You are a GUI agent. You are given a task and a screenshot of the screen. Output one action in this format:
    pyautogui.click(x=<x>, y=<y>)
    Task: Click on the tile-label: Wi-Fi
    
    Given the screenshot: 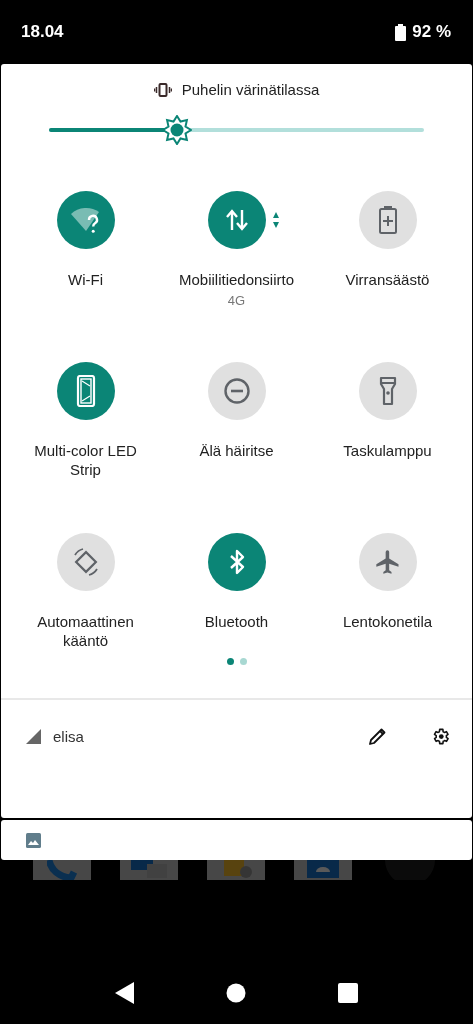 What is the action you would take?
    pyautogui.click(x=85, y=279)
    